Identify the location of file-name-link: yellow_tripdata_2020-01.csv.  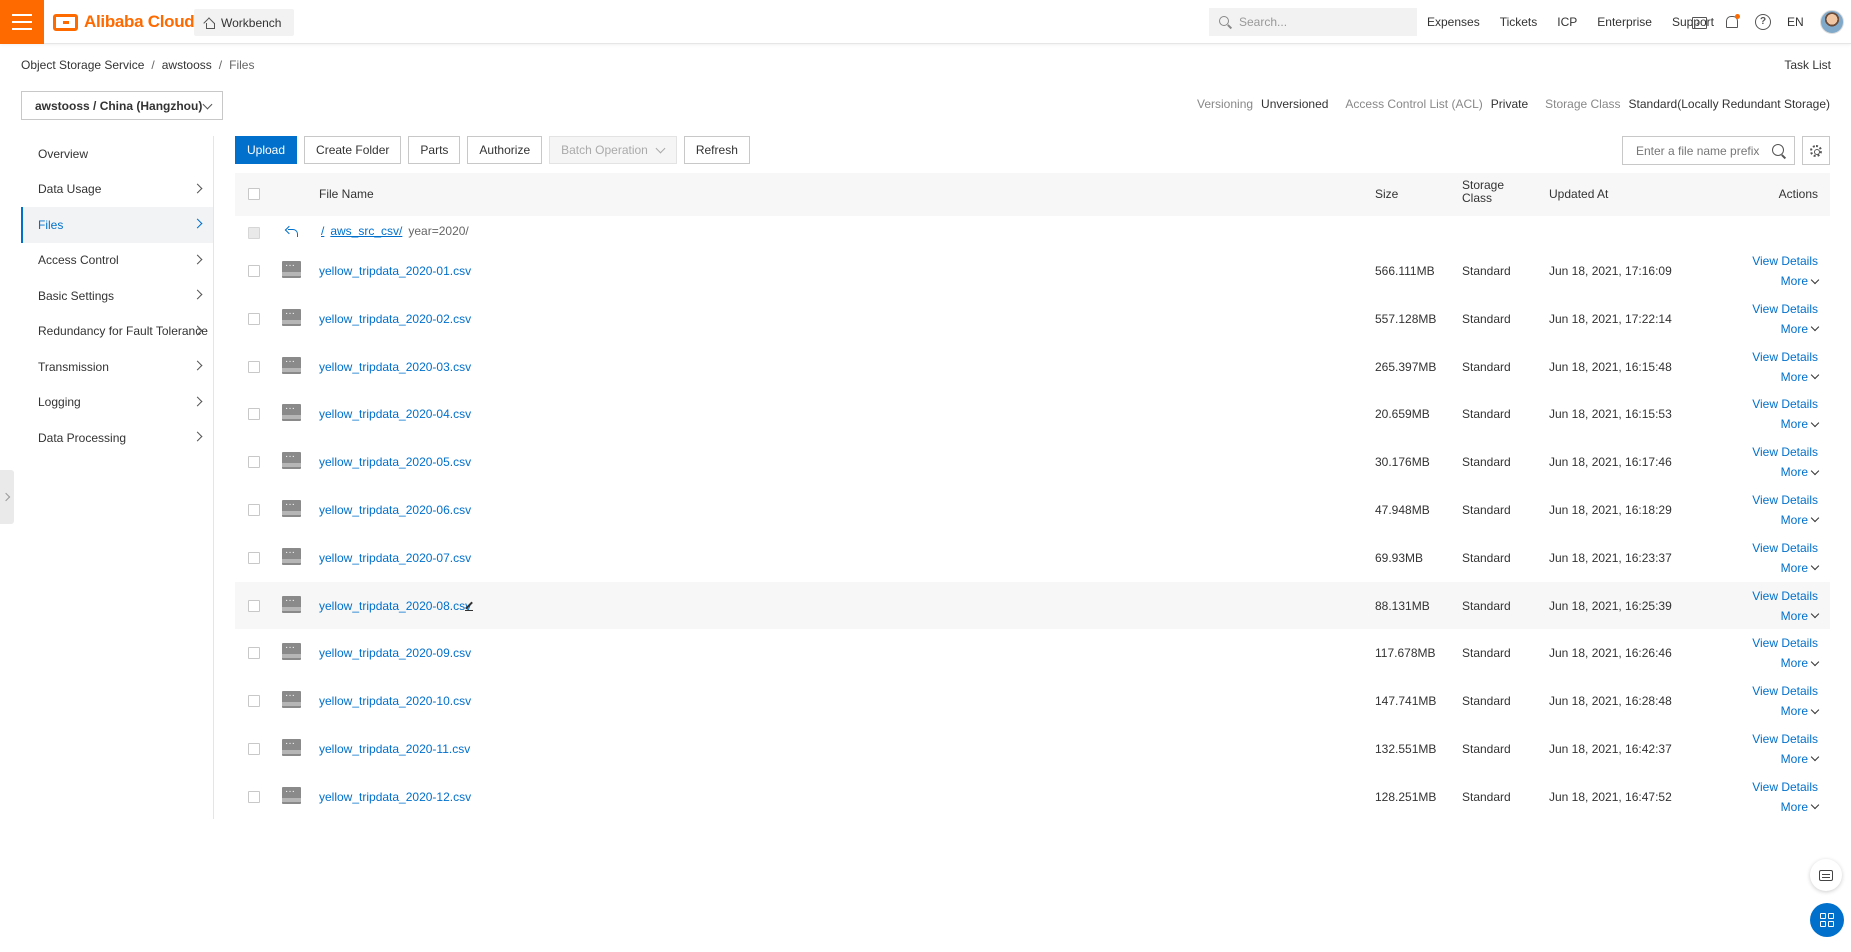
(395, 271).